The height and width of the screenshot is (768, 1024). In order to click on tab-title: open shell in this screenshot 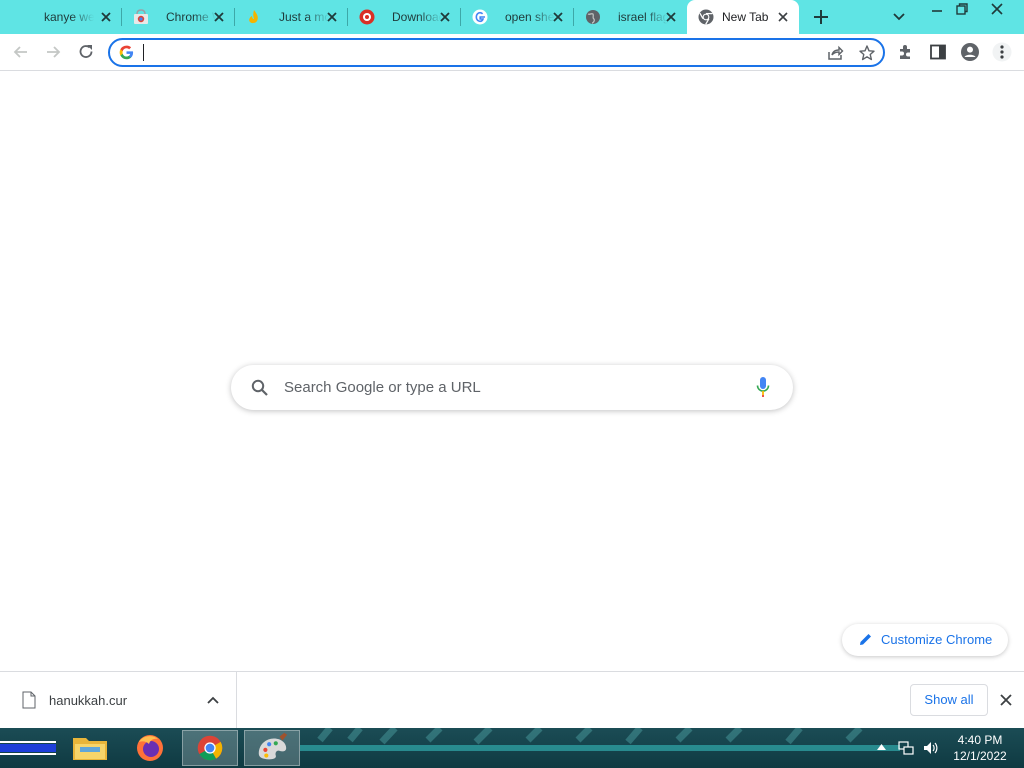, I will do `click(530, 17)`.